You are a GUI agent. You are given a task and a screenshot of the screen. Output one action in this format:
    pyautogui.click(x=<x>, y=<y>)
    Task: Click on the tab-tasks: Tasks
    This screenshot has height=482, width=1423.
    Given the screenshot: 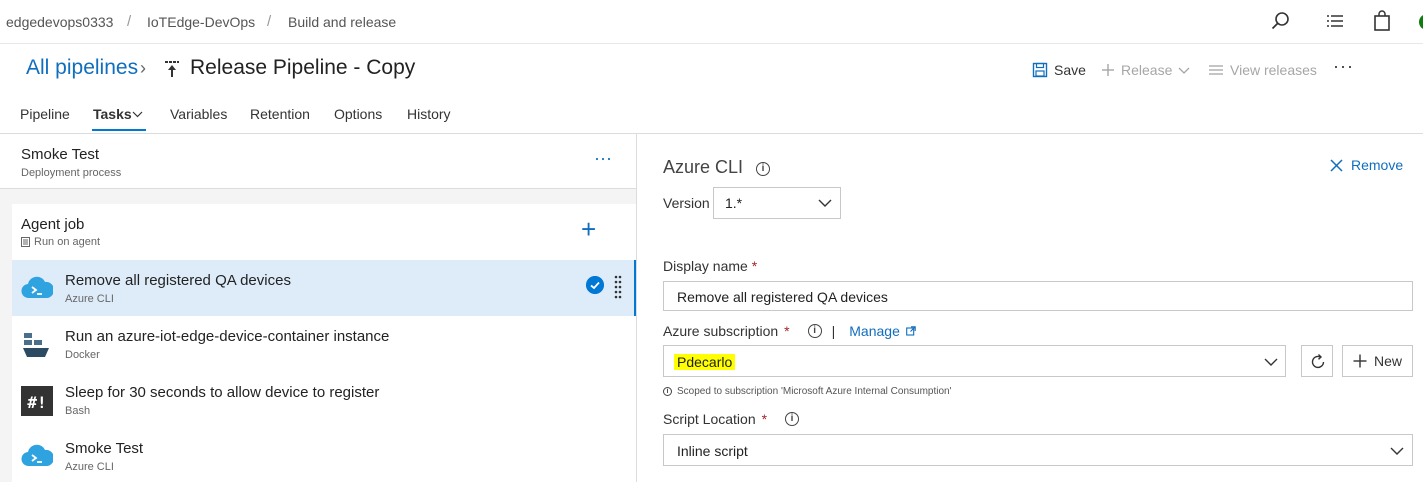 What is the action you would take?
    pyautogui.click(x=112, y=114)
    